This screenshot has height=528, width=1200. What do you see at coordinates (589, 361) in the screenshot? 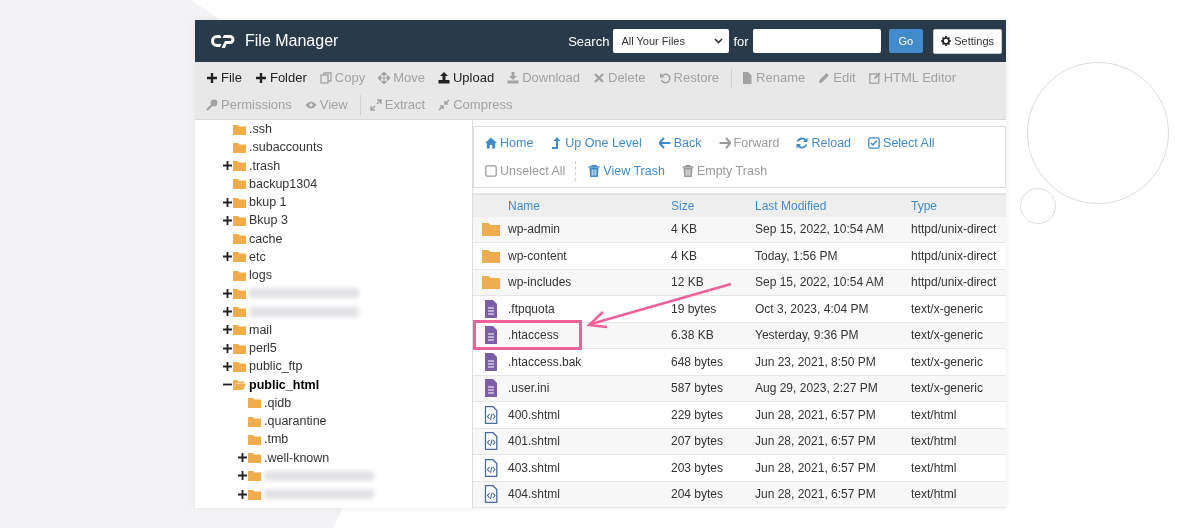
I see `file-name: .htaccess.bak` at bounding box center [589, 361].